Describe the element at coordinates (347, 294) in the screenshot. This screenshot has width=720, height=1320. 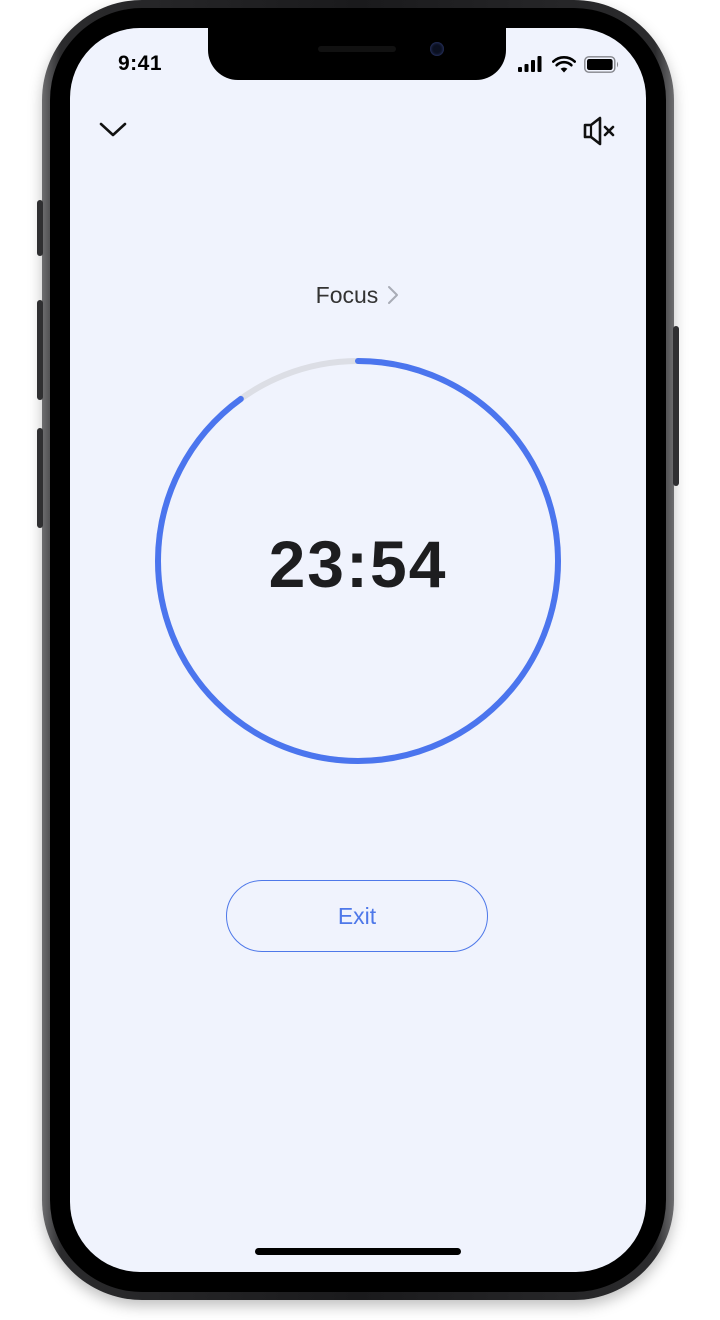
I see `session-label: Focus` at that location.